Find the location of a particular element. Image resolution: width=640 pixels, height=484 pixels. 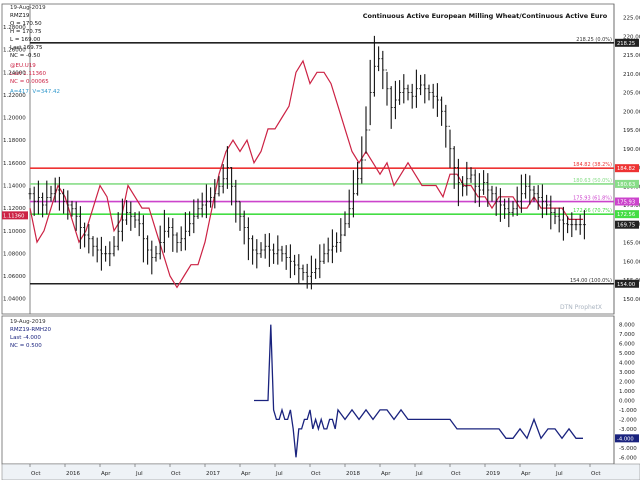

legend-wheat-symbol: RMZ19 is located at coordinates (20, 16).